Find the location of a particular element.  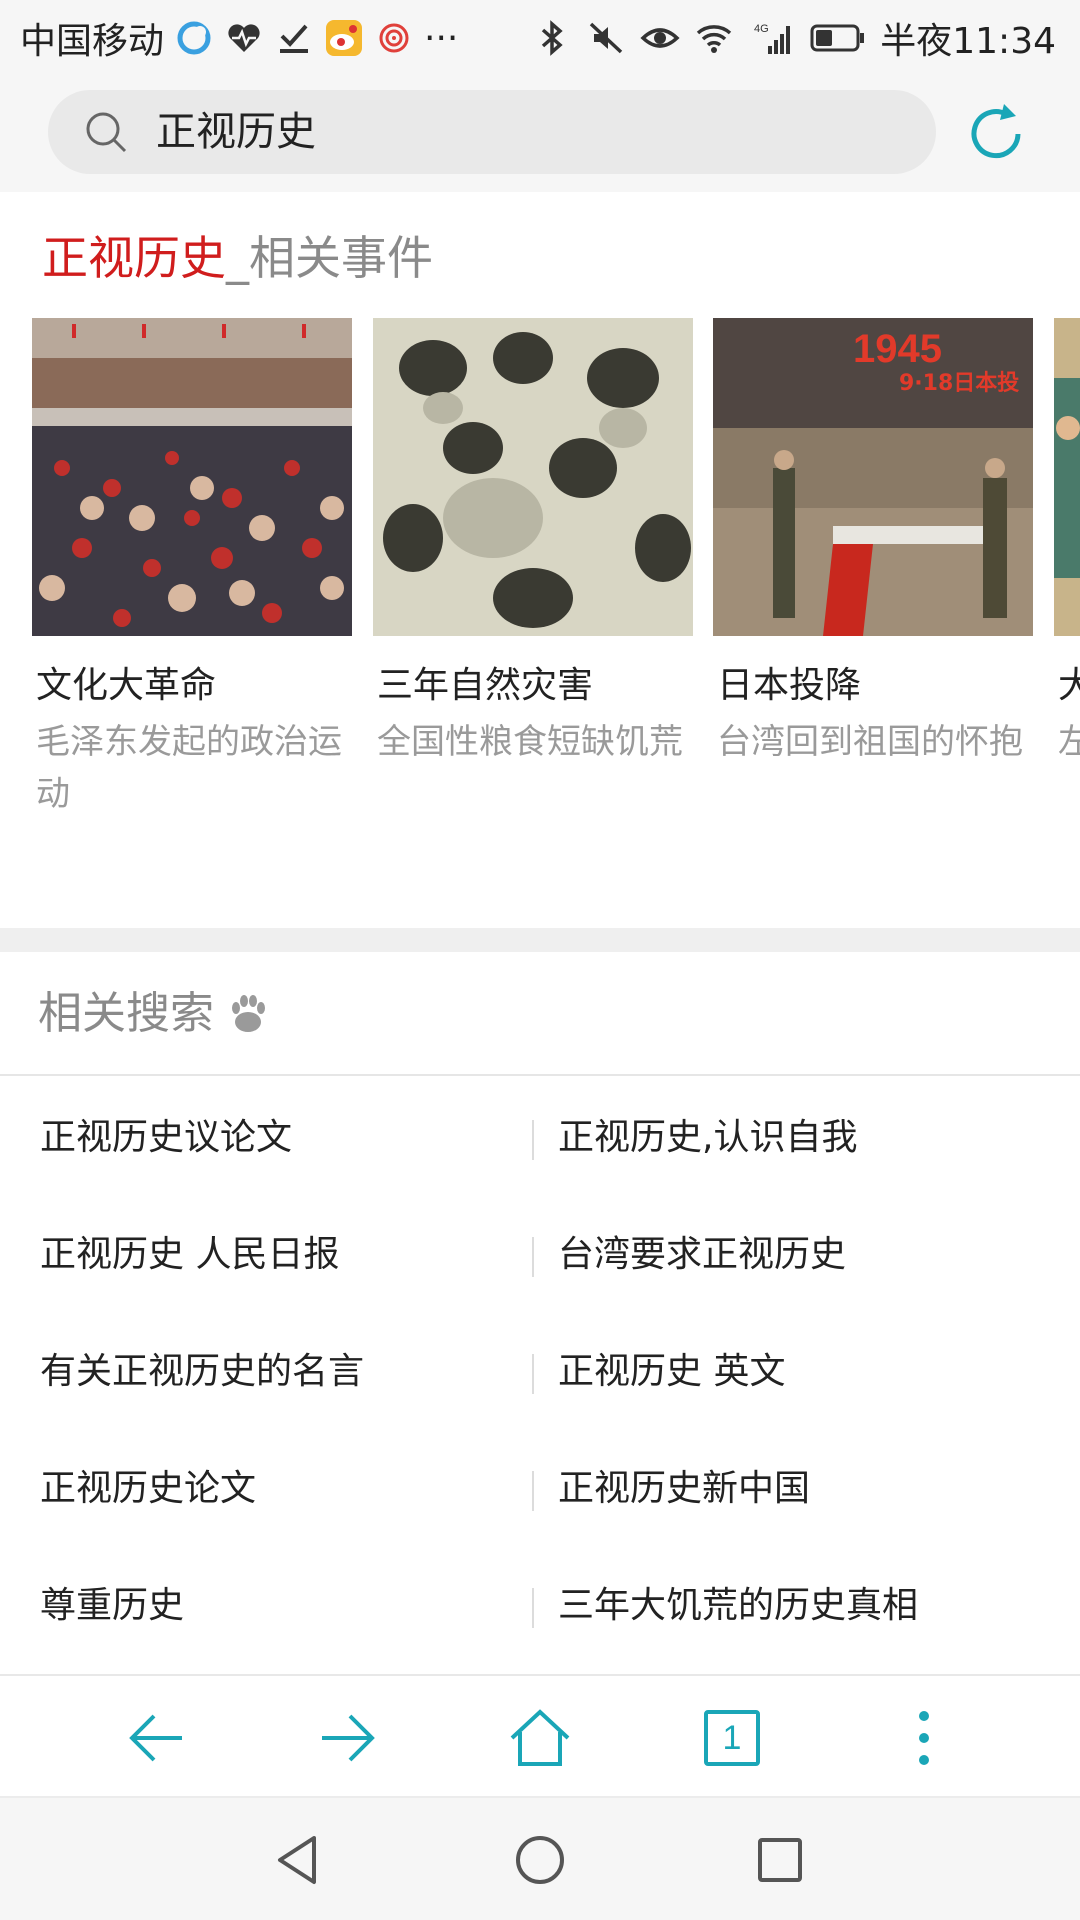

more-menu-icon is located at coordinates (924, 1738).